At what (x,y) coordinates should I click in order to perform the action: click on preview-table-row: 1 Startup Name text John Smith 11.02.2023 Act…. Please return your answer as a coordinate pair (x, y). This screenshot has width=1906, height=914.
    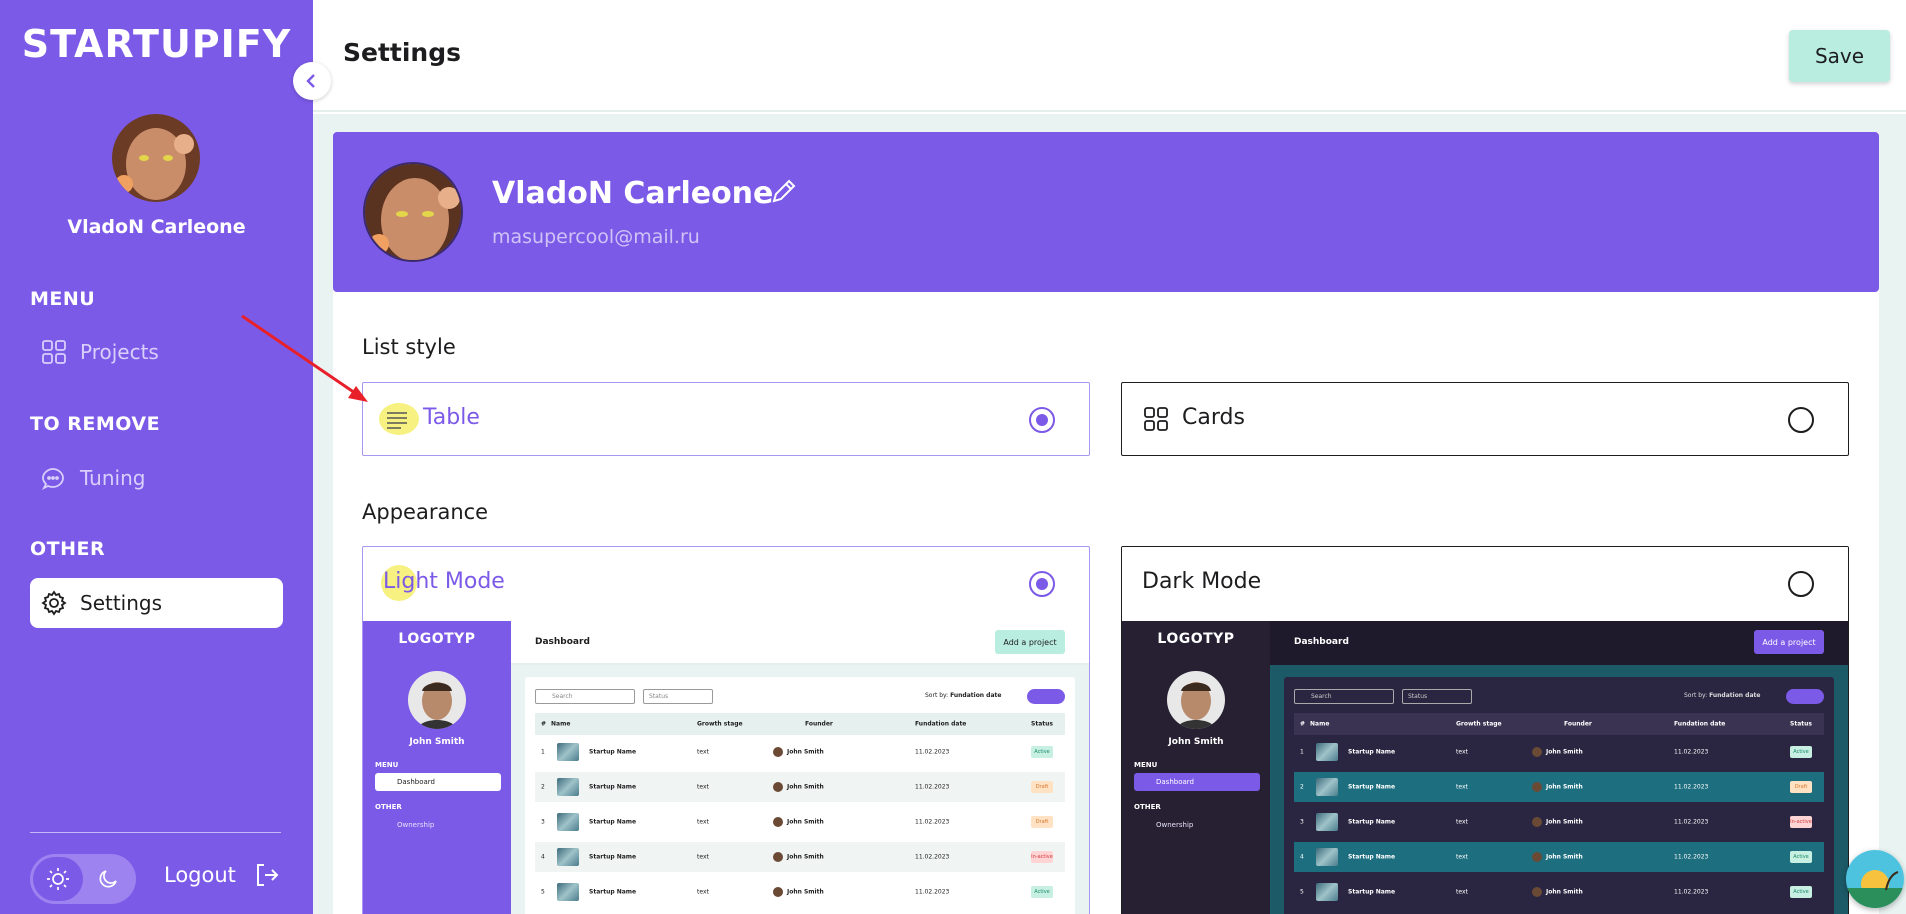
    Looking at the image, I should click on (1559, 752).